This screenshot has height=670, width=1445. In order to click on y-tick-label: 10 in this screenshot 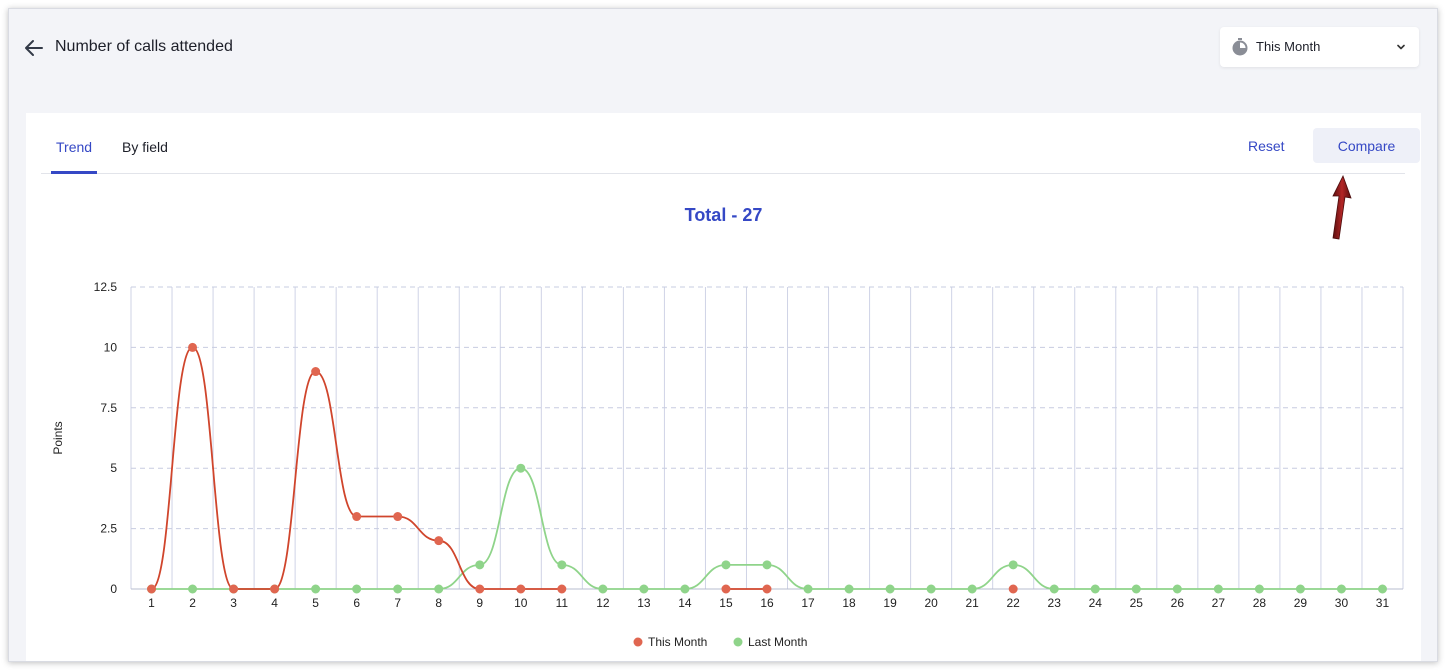, I will do `click(111, 347)`.